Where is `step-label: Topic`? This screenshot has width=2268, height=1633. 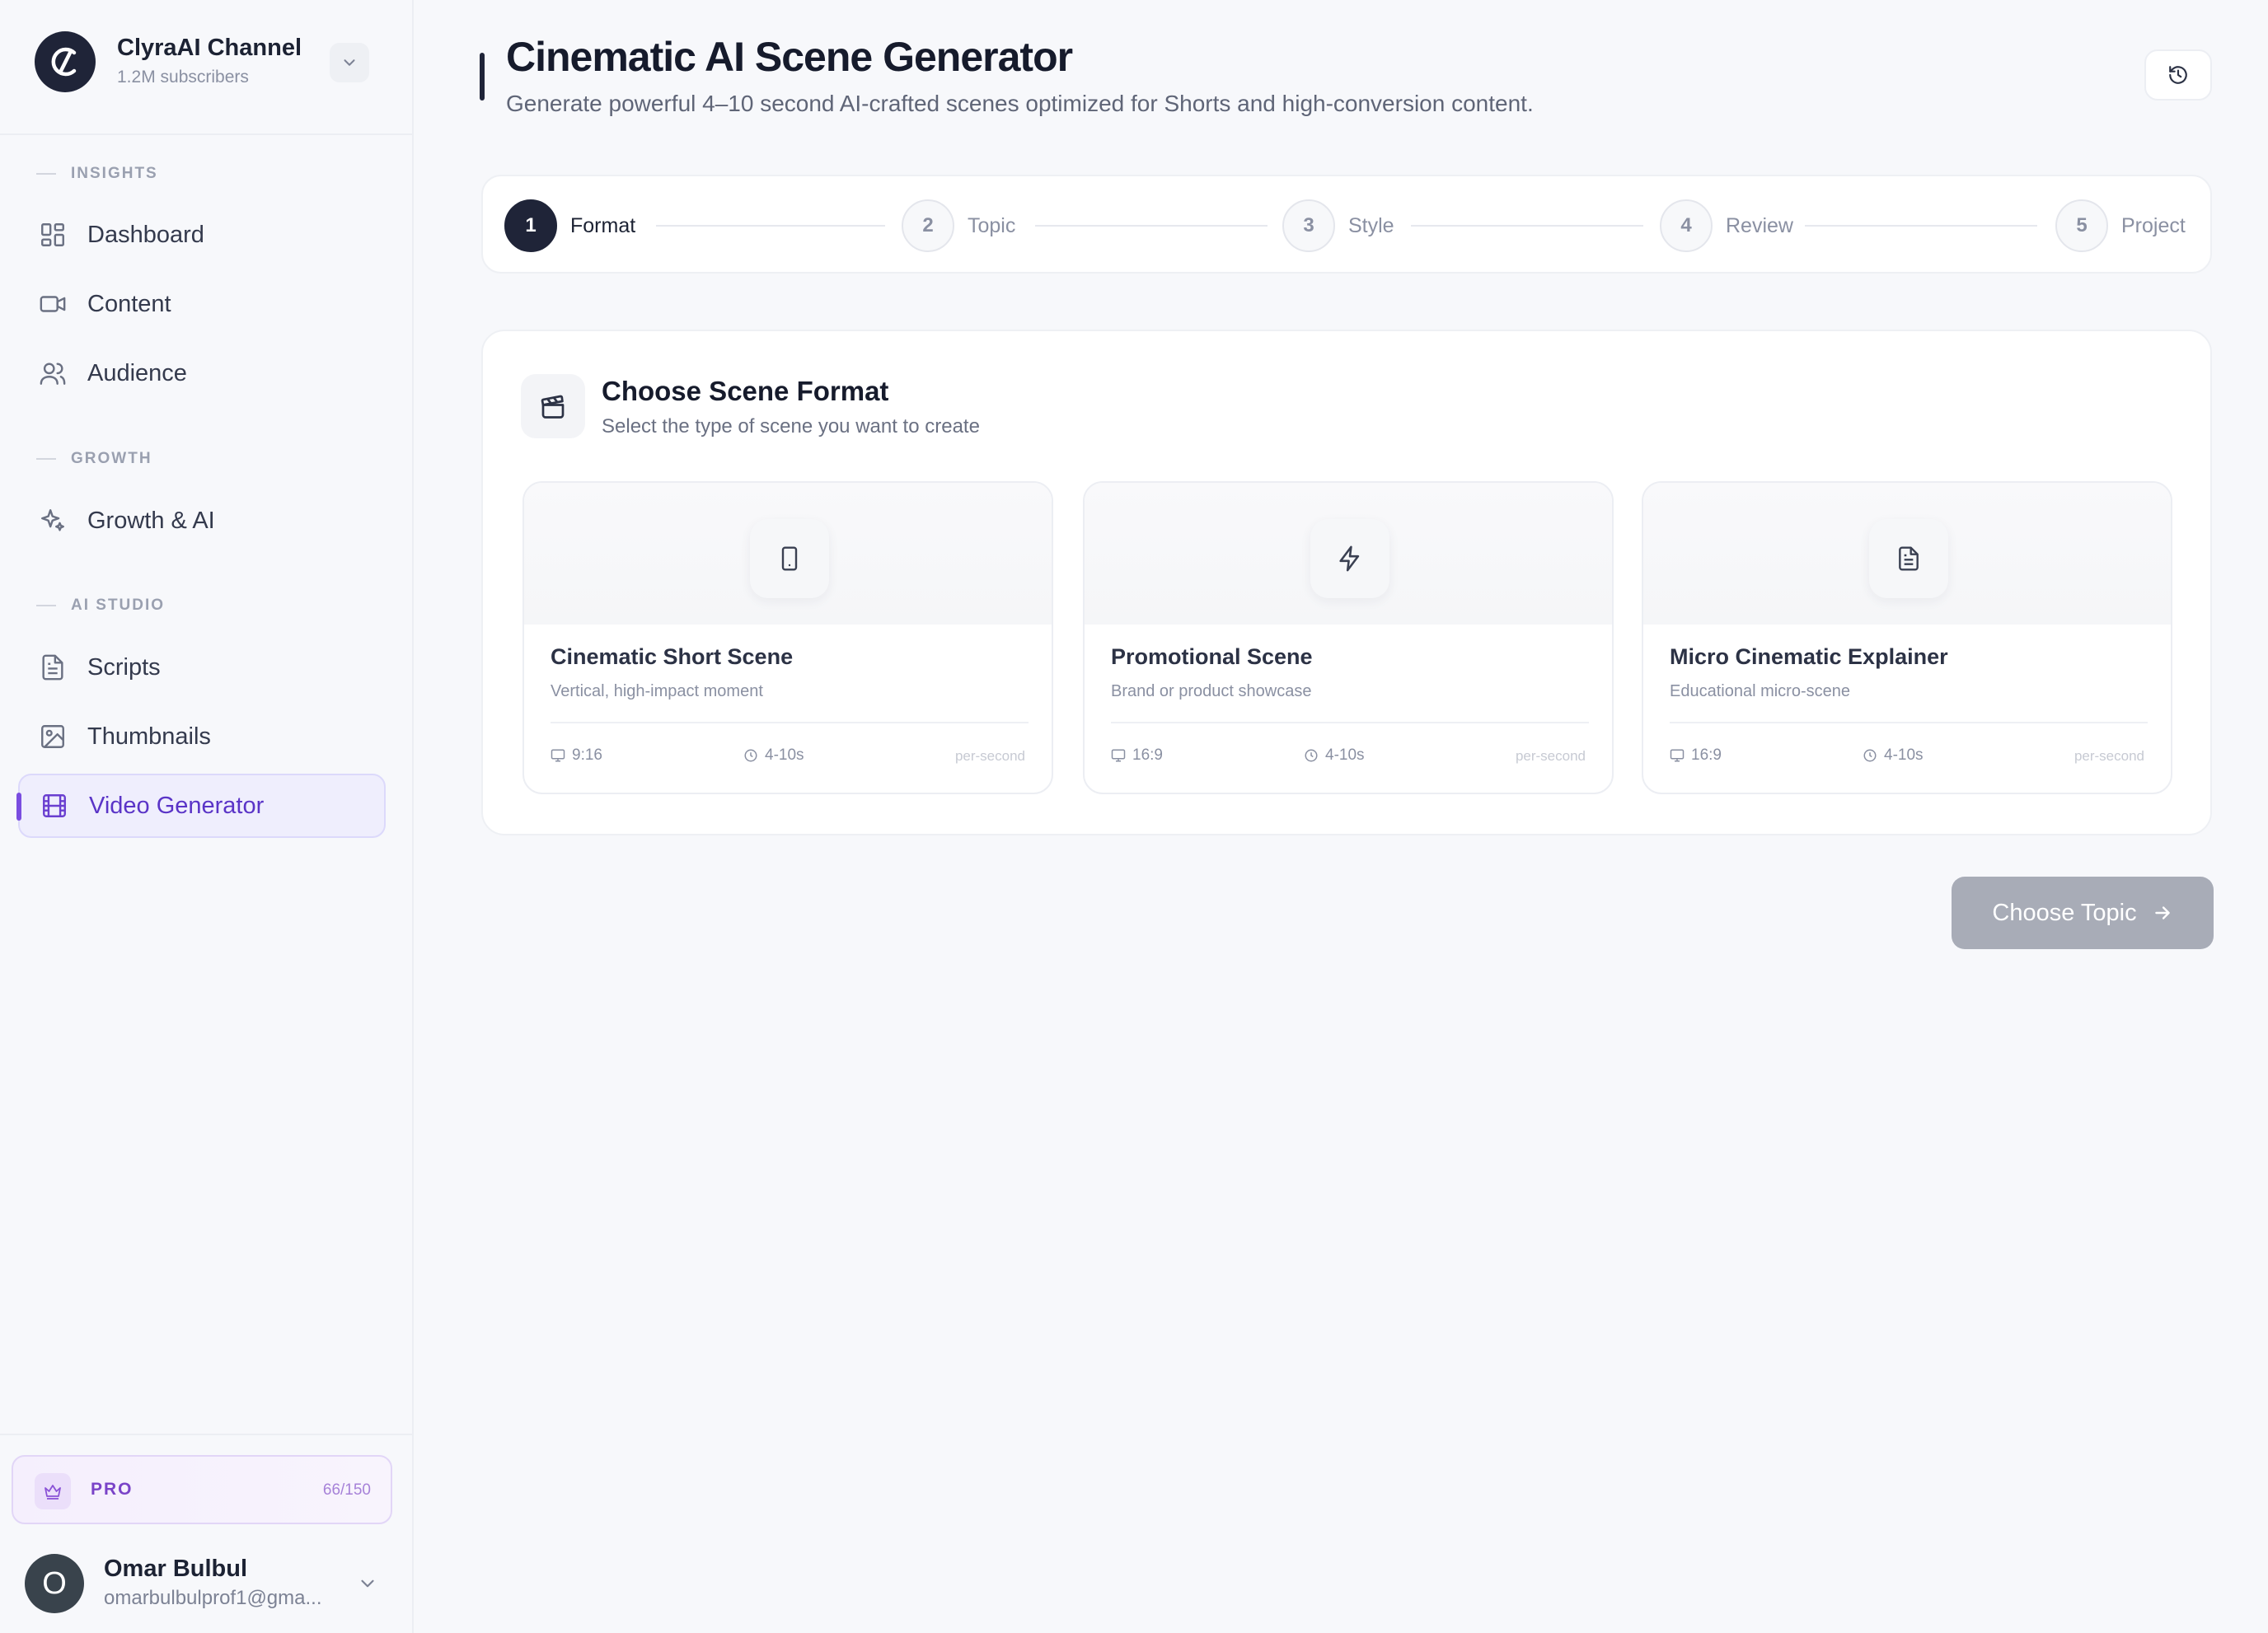 step-label: Topic is located at coordinates (992, 225).